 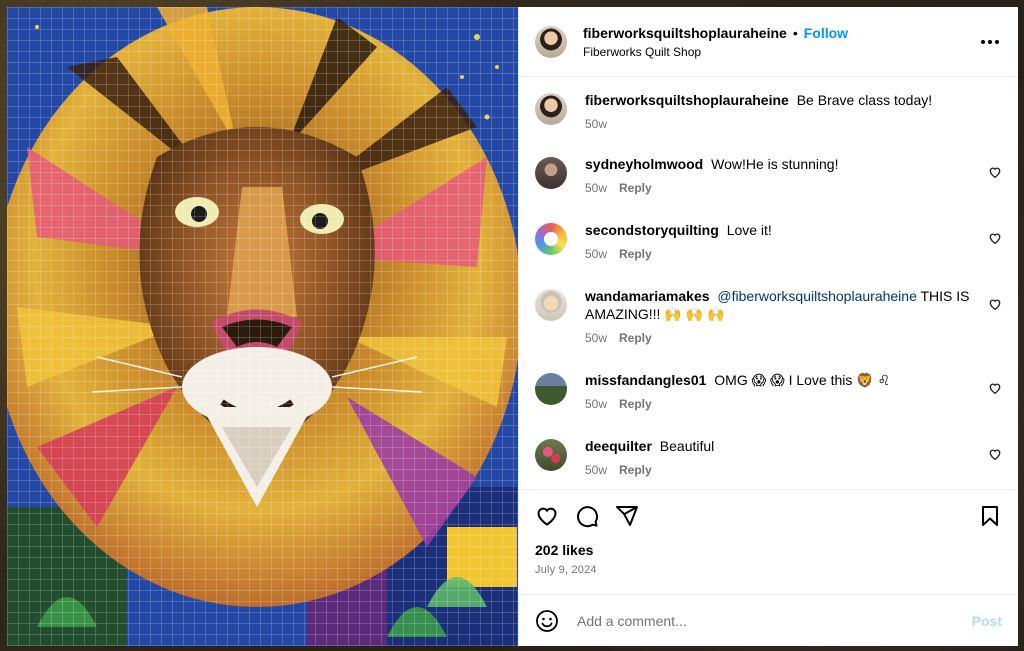 What do you see at coordinates (566, 570) in the screenshot?
I see `post-date: July 9, 2024` at bounding box center [566, 570].